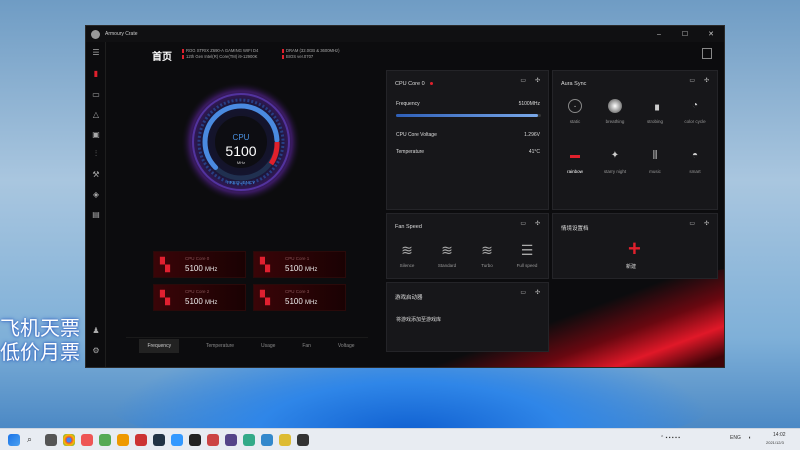 The height and width of the screenshot is (450, 800). What do you see at coordinates (408, 227) in the screenshot?
I see `fan-card-title: Fan Speed` at bounding box center [408, 227].